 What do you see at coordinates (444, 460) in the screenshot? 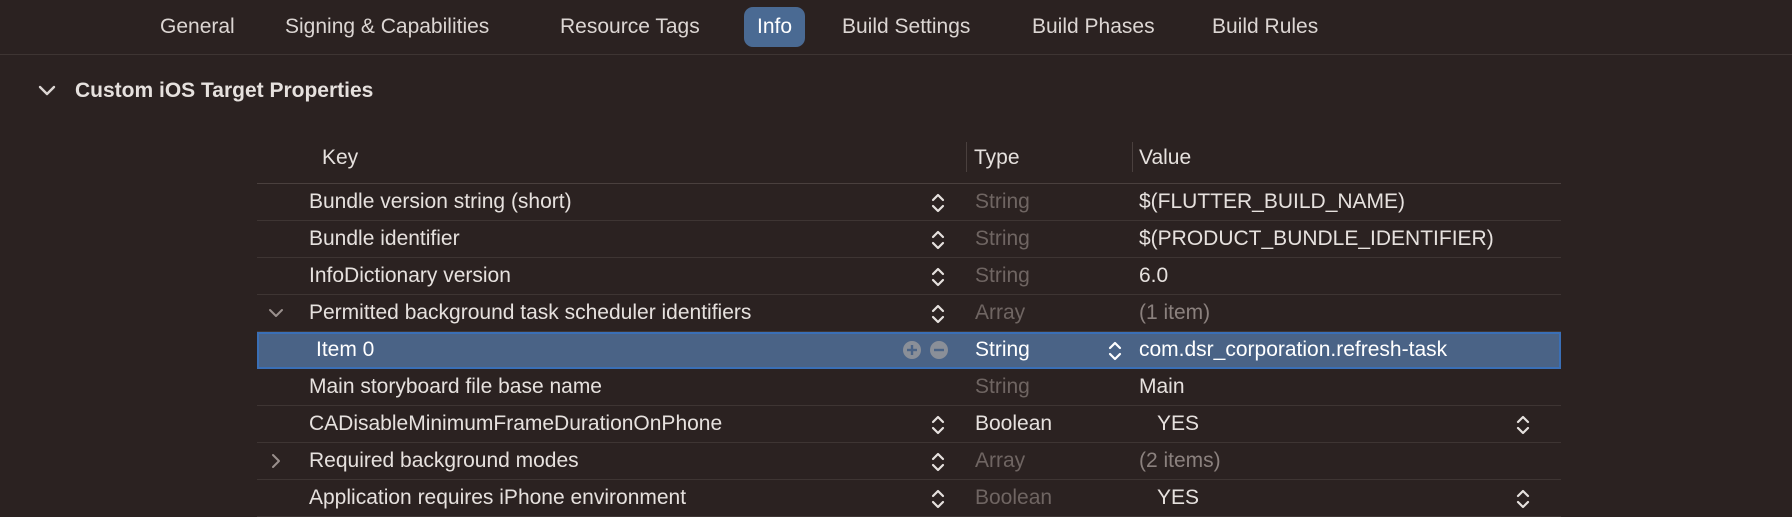
I see `row-key: Required background modes` at bounding box center [444, 460].